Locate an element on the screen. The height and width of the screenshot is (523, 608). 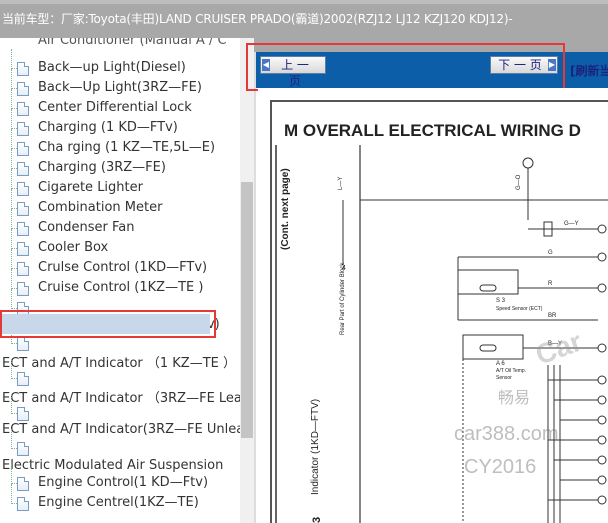
indicator-vertical-label: Indicator (1KD—FTV) is located at coordinates (315, 447).